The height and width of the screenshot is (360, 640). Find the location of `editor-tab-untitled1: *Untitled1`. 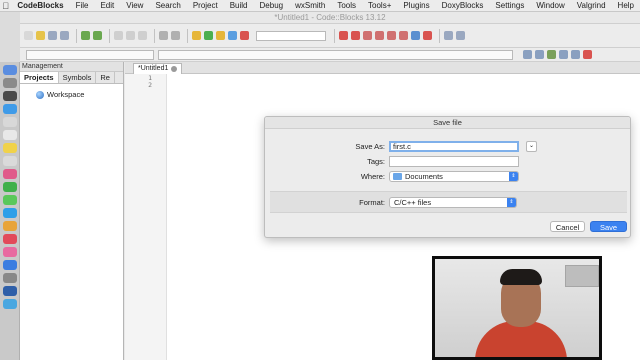

editor-tab-untitled1: *Untitled1 is located at coordinates (158, 68).